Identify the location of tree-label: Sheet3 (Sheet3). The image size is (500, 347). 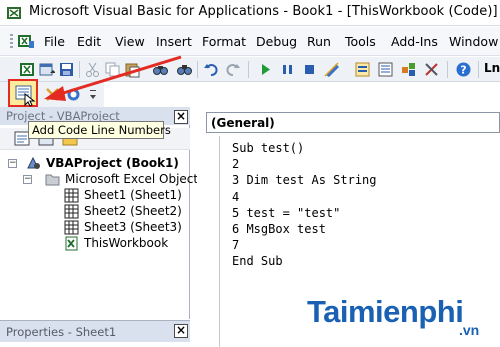
(133, 227).